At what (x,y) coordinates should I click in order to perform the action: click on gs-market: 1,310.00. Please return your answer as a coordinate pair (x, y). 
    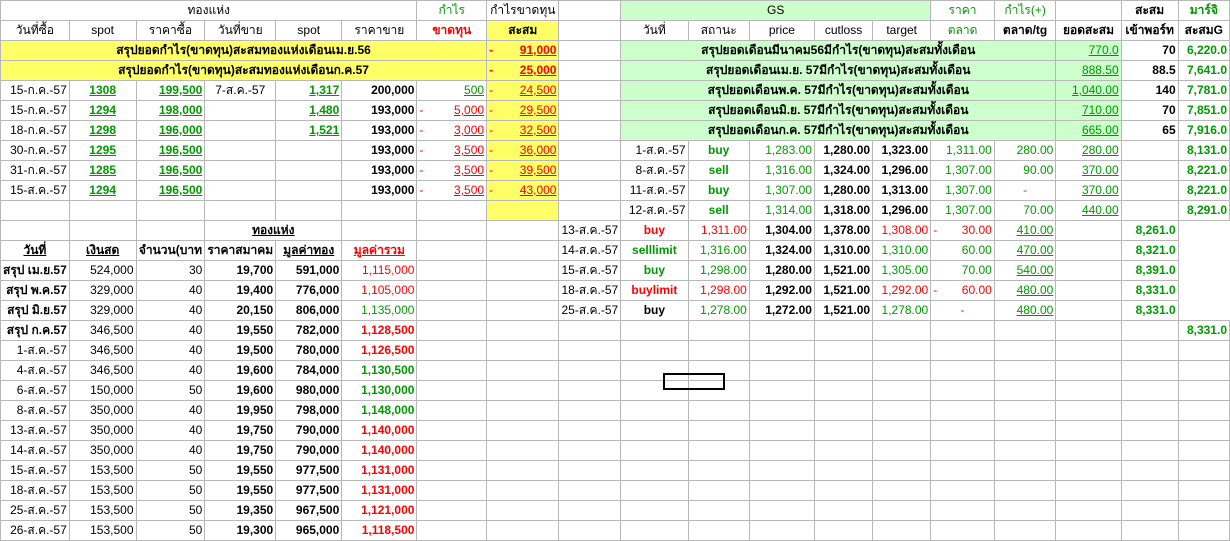
    Looking at the image, I should click on (902, 250).